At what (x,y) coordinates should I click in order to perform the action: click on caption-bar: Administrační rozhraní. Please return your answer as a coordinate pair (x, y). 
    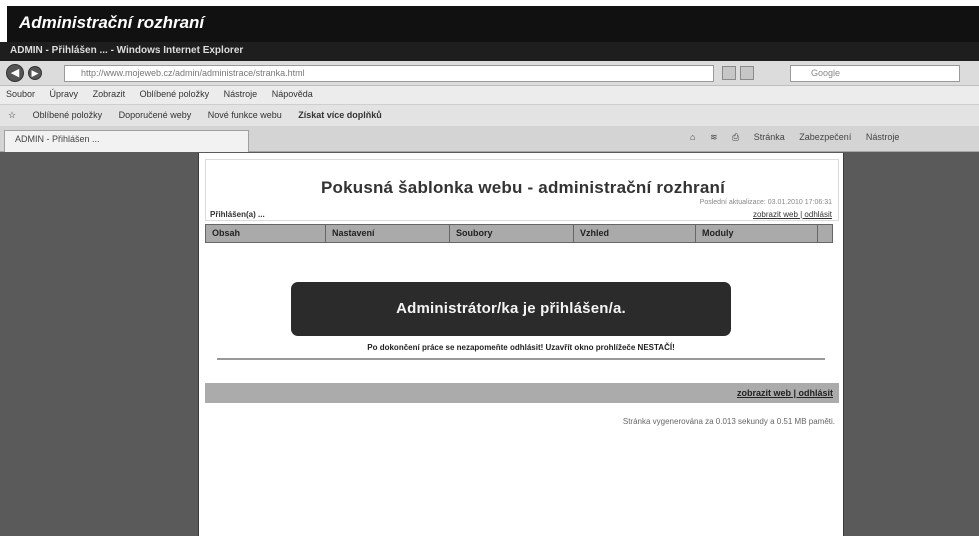
    Looking at the image, I should click on (493, 24).